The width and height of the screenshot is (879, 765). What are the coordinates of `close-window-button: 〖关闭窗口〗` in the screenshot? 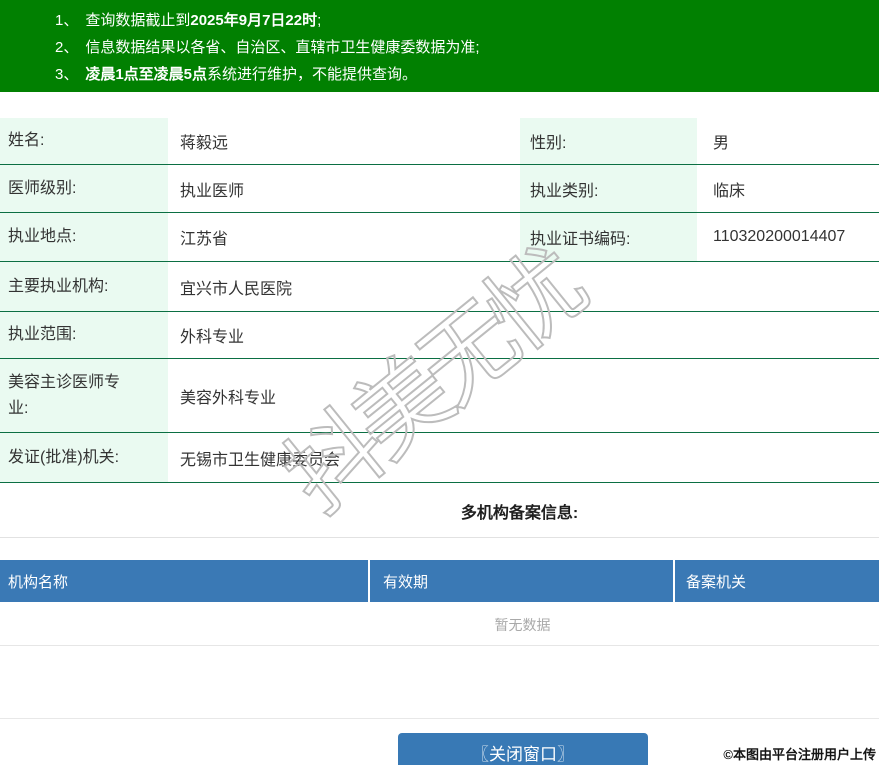 It's located at (523, 749).